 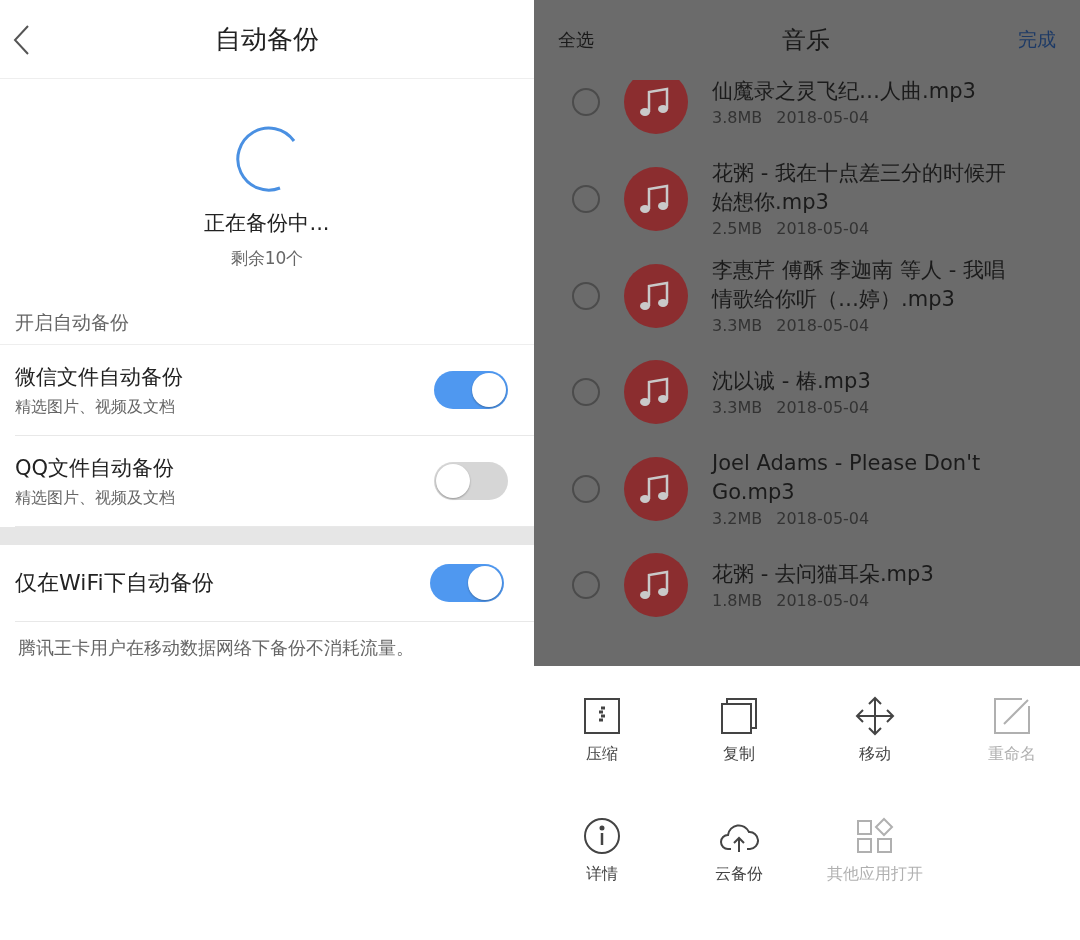 I want to click on file-name: 仙魔录之灵飞纪…人曲.mp3, so click(x=844, y=92).